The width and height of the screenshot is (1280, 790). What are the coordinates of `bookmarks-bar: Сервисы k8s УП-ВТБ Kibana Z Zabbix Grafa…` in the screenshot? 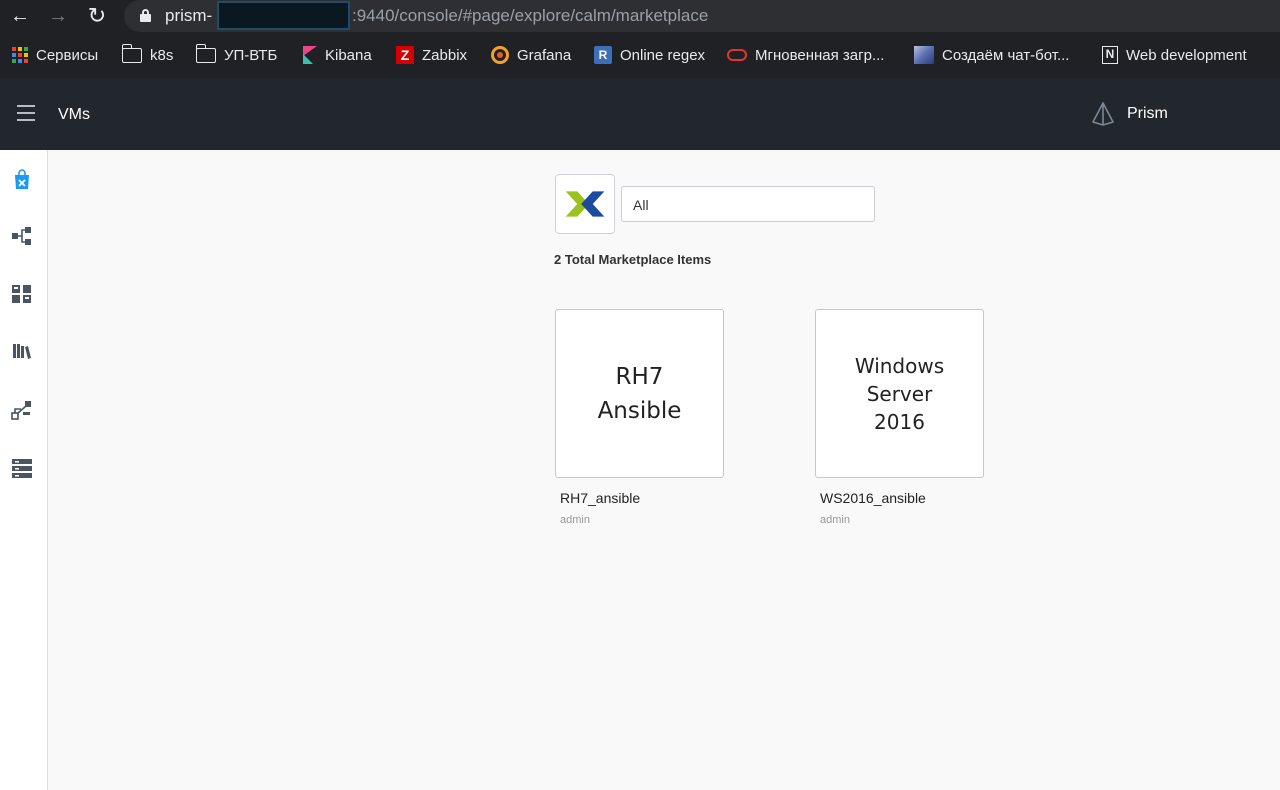 It's located at (640, 55).